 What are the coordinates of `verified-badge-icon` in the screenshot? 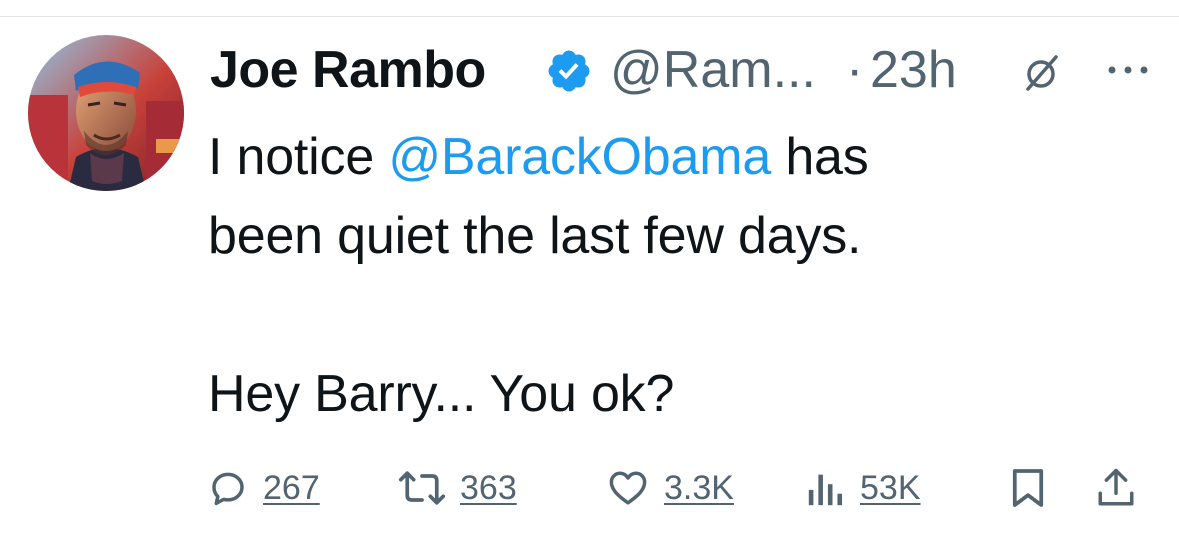 It's located at (569, 71).